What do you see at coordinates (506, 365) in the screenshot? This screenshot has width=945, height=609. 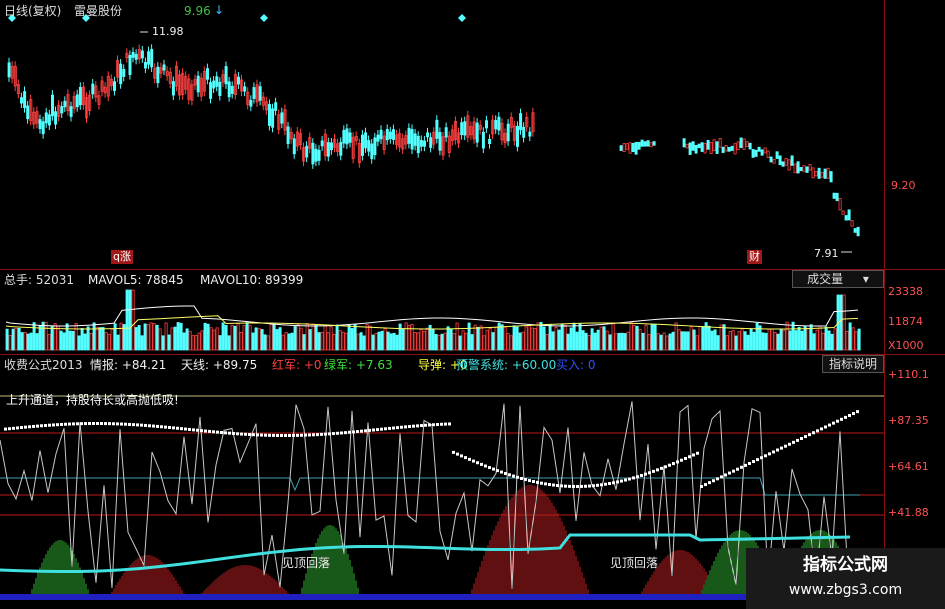 I see `alert-system-label: 预警系统: +60.00` at bounding box center [506, 365].